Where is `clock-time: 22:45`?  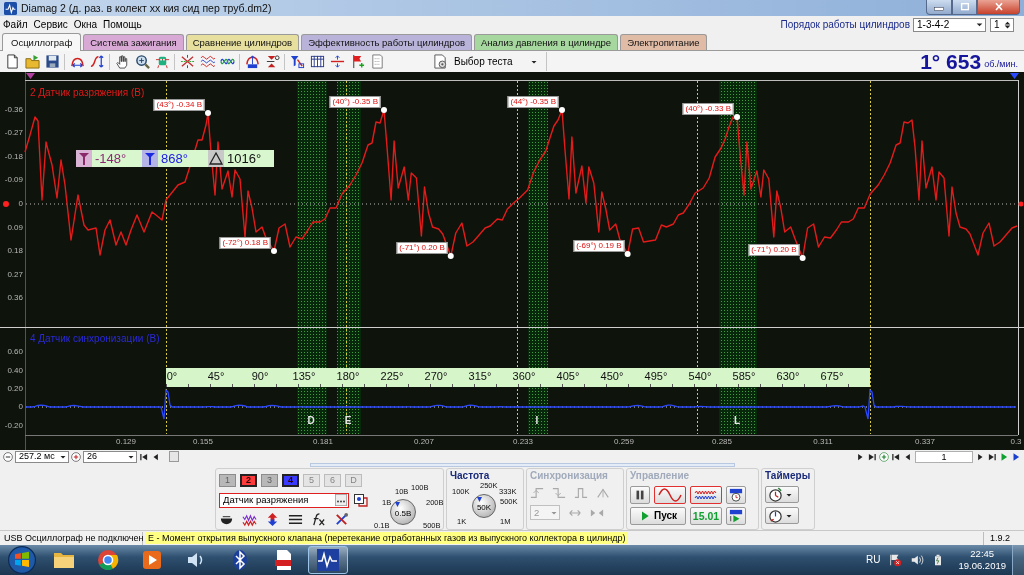 clock-time: 22:45 is located at coordinates (982, 554).